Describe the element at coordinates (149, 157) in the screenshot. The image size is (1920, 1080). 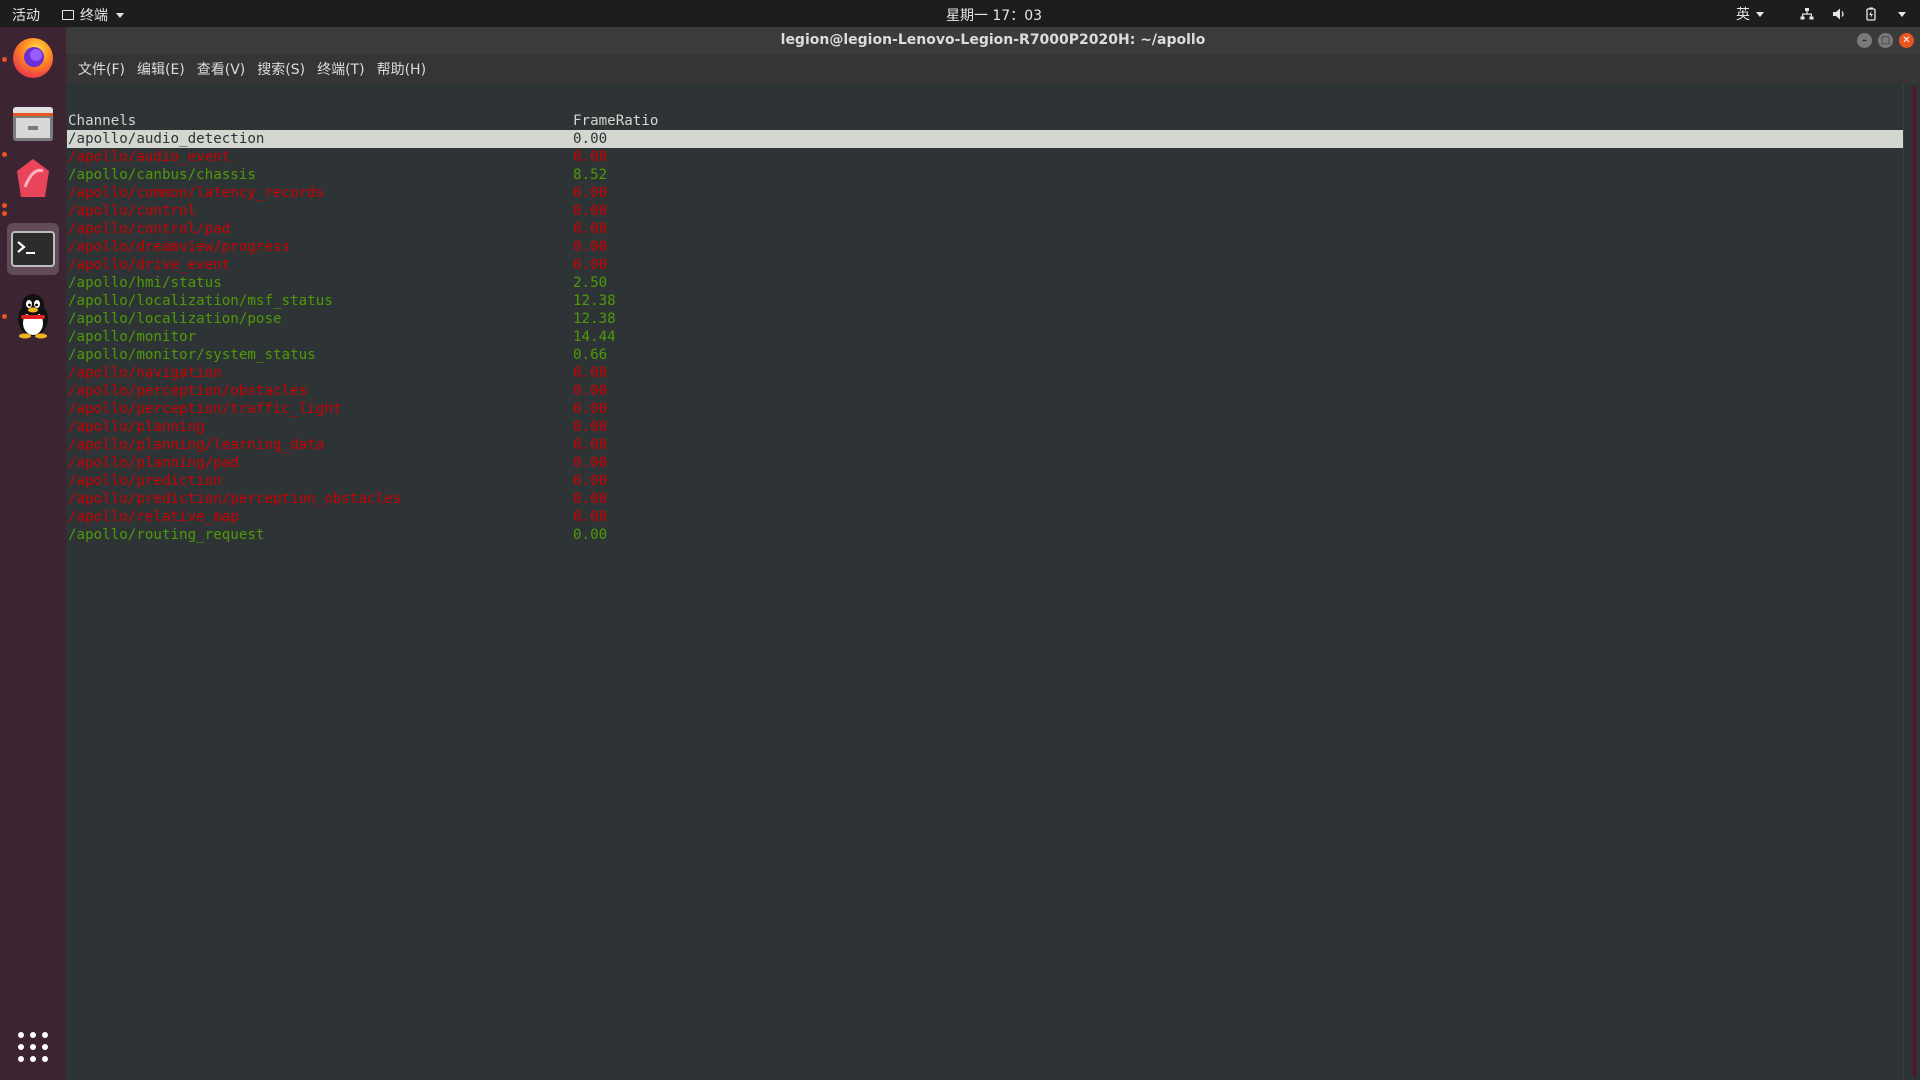
I see `channel-name: /apollo/audio_event` at that location.